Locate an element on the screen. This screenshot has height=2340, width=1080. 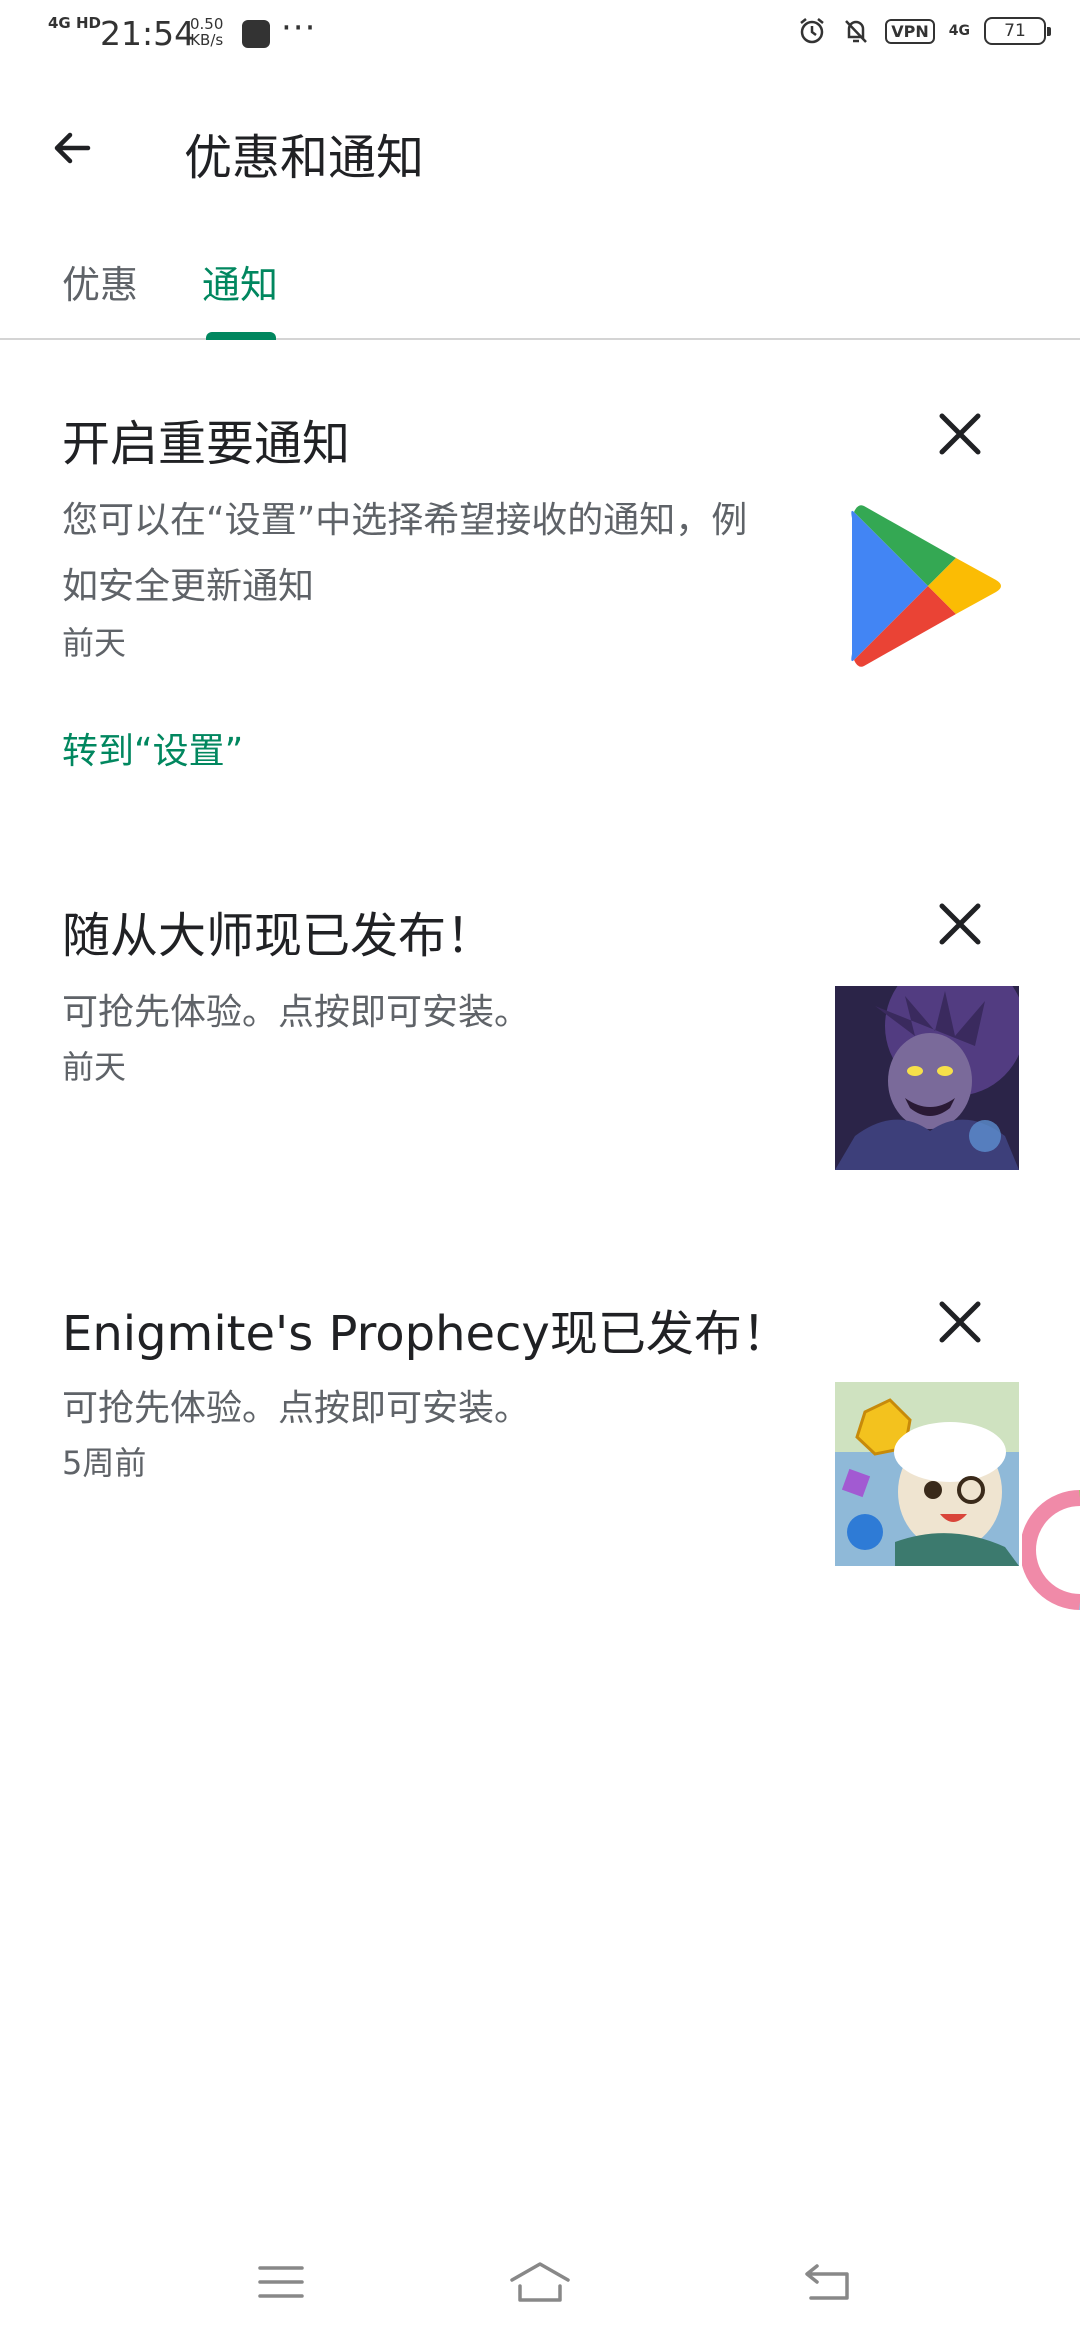
speed-value: 0.50 is located at coordinates (207, 24).